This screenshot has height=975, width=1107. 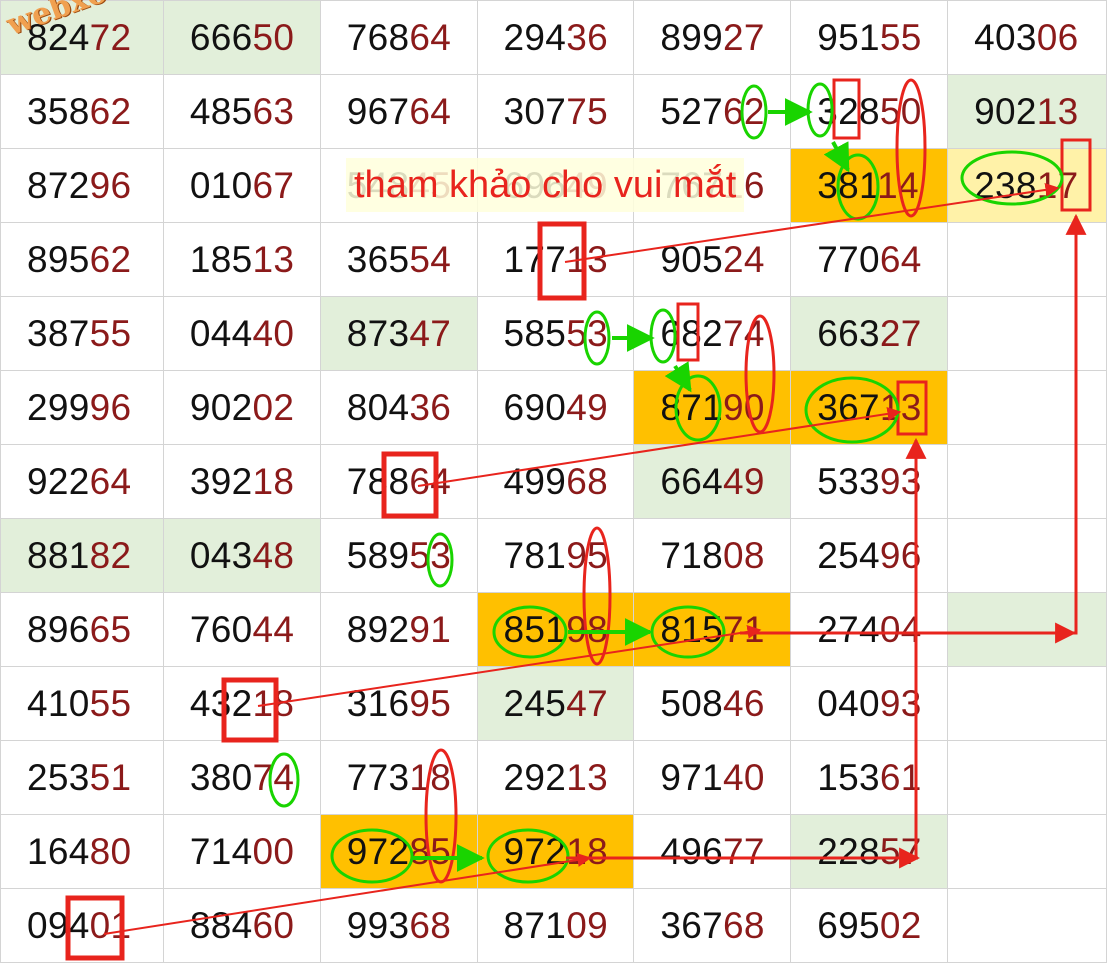 What do you see at coordinates (1027, 185) in the screenshot?
I see `result-cell: 23817` at bounding box center [1027, 185].